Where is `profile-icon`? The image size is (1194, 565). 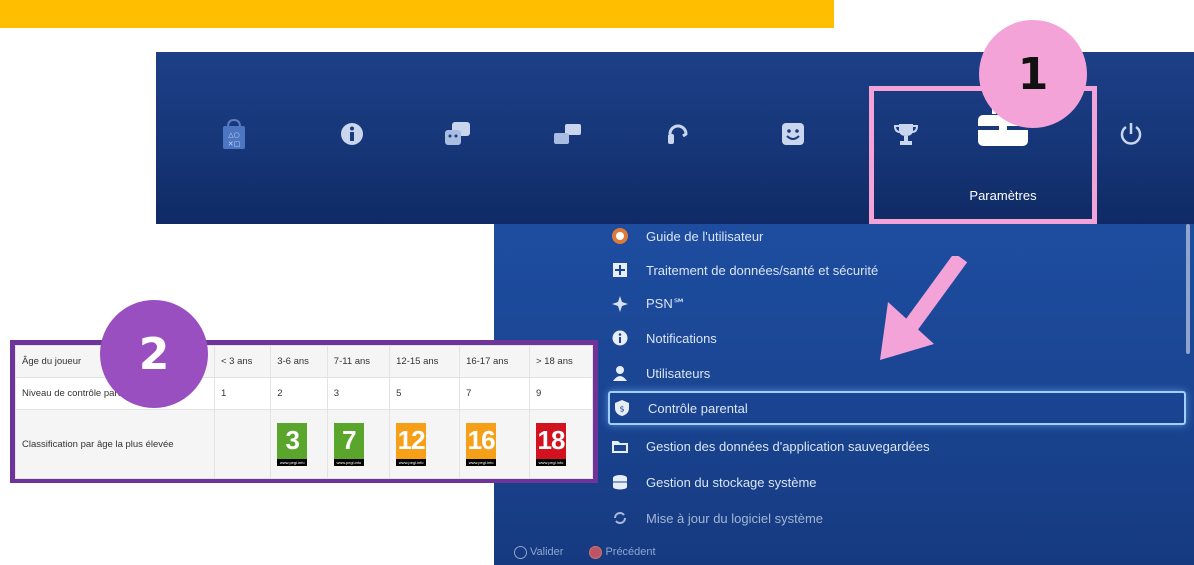
profile-icon is located at coordinates (793, 134).